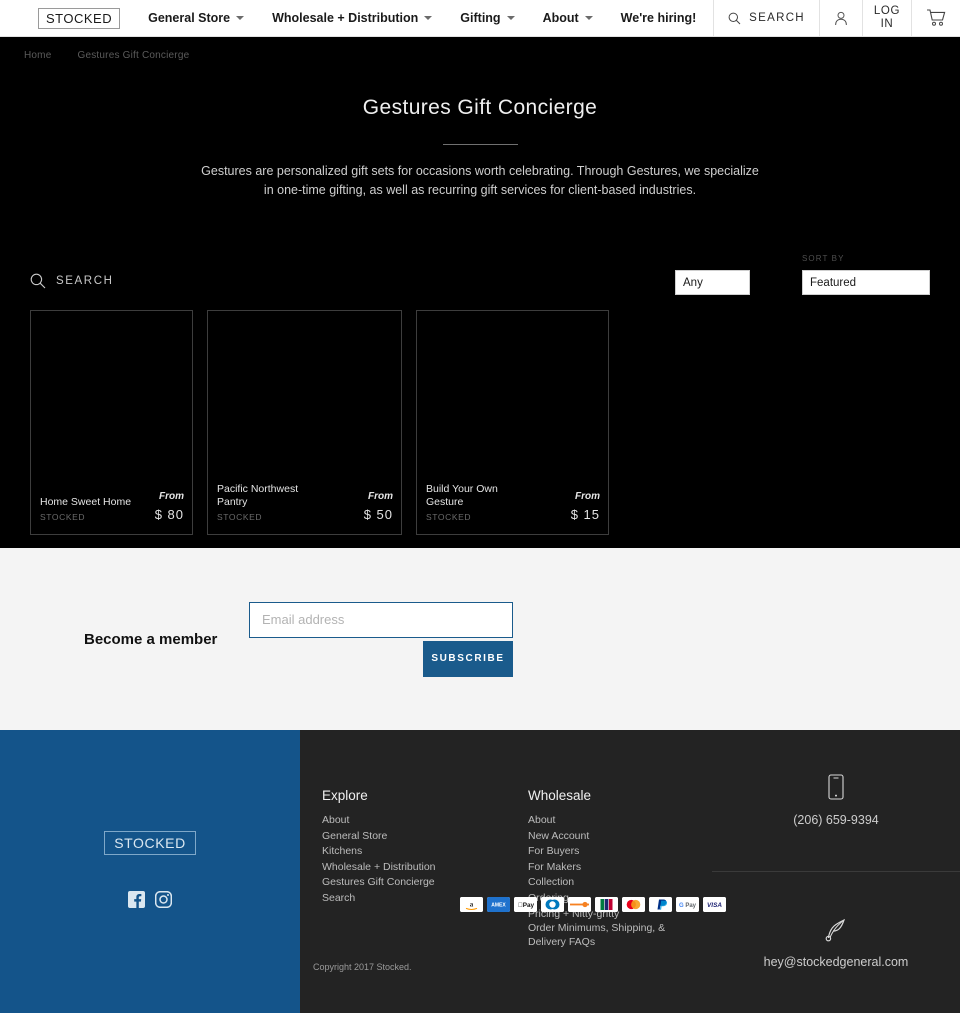 Image resolution: width=960 pixels, height=1013 pixels. I want to click on nav-label: We're hiring!, so click(658, 18).